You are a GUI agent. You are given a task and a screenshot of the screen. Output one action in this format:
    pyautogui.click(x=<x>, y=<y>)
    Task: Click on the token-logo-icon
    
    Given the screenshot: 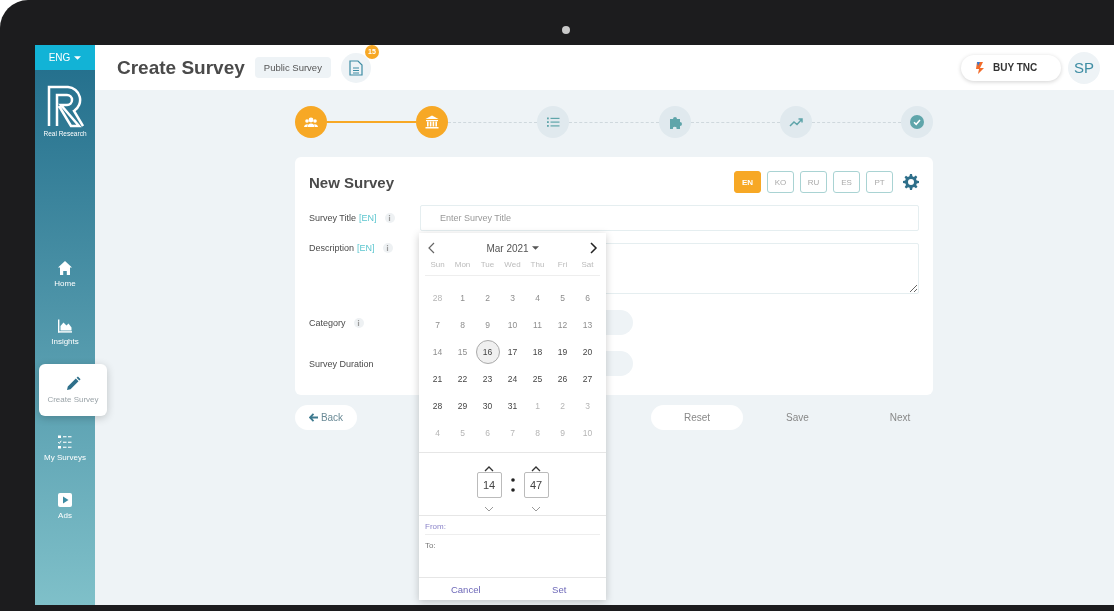 What is the action you would take?
    pyautogui.click(x=980, y=67)
    